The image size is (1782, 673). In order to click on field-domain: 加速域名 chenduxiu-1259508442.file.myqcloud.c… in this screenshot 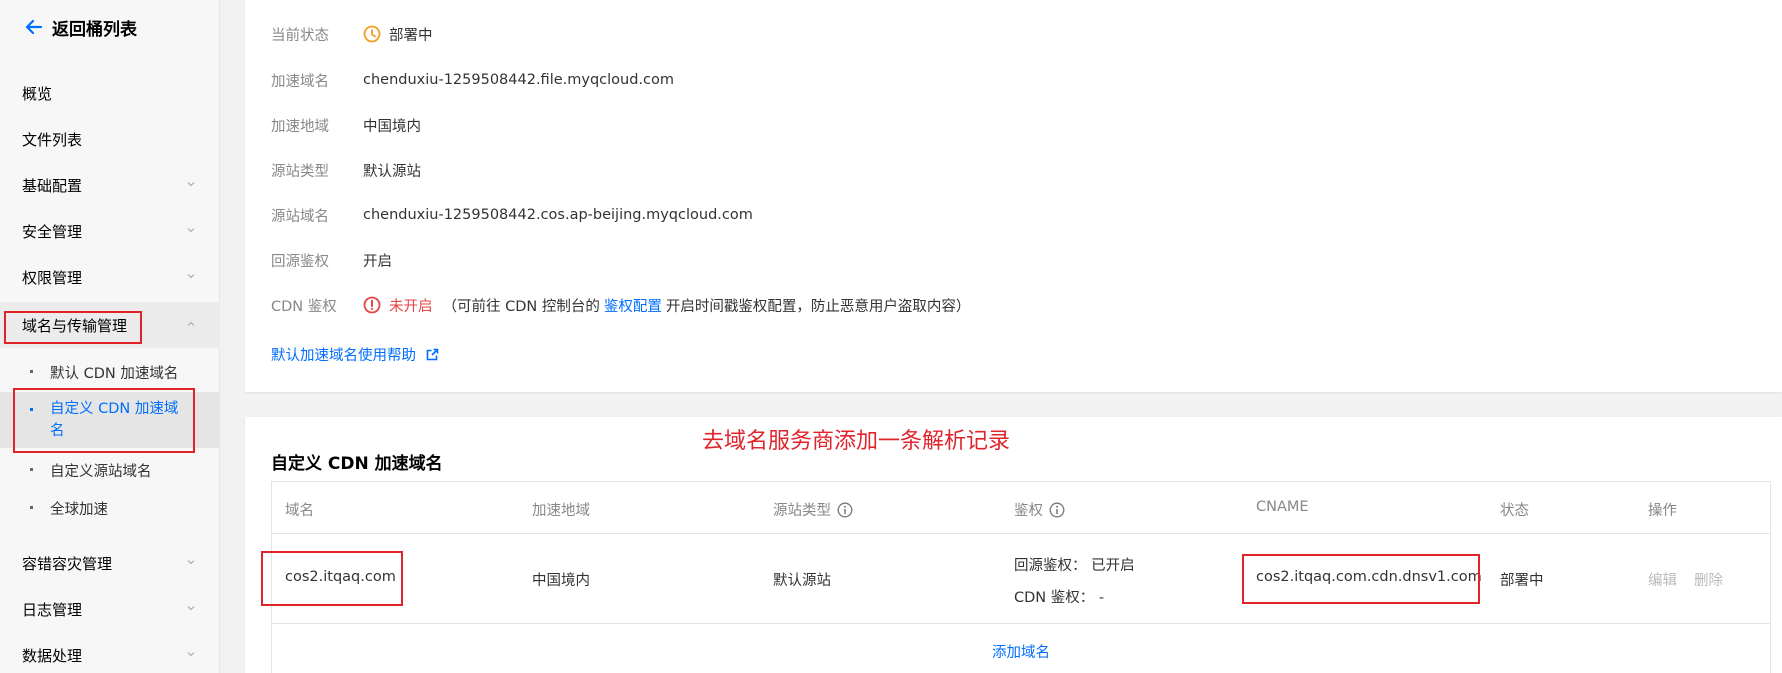, I will do `click(472, 80)`.